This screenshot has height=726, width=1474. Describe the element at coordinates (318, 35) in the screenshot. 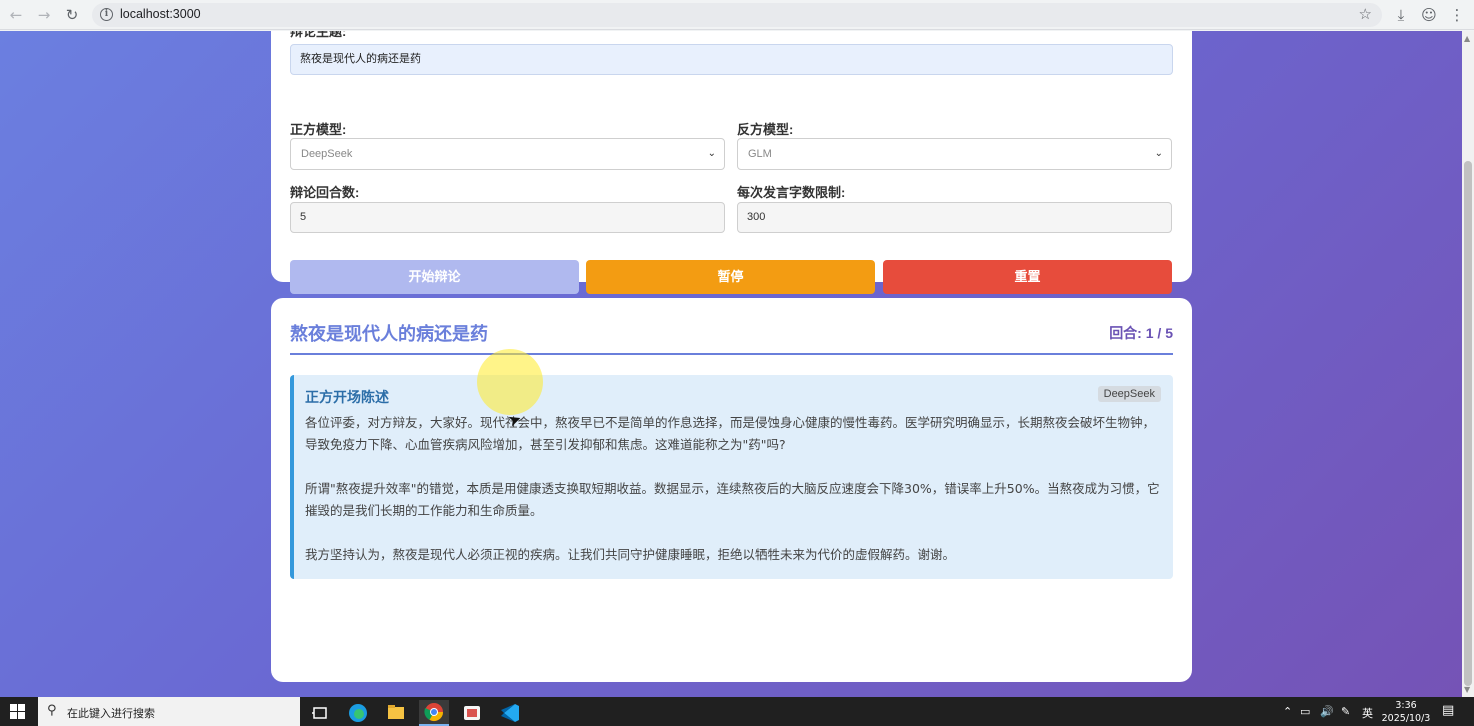

I see `topic-label: 辩论主题:` at that location.